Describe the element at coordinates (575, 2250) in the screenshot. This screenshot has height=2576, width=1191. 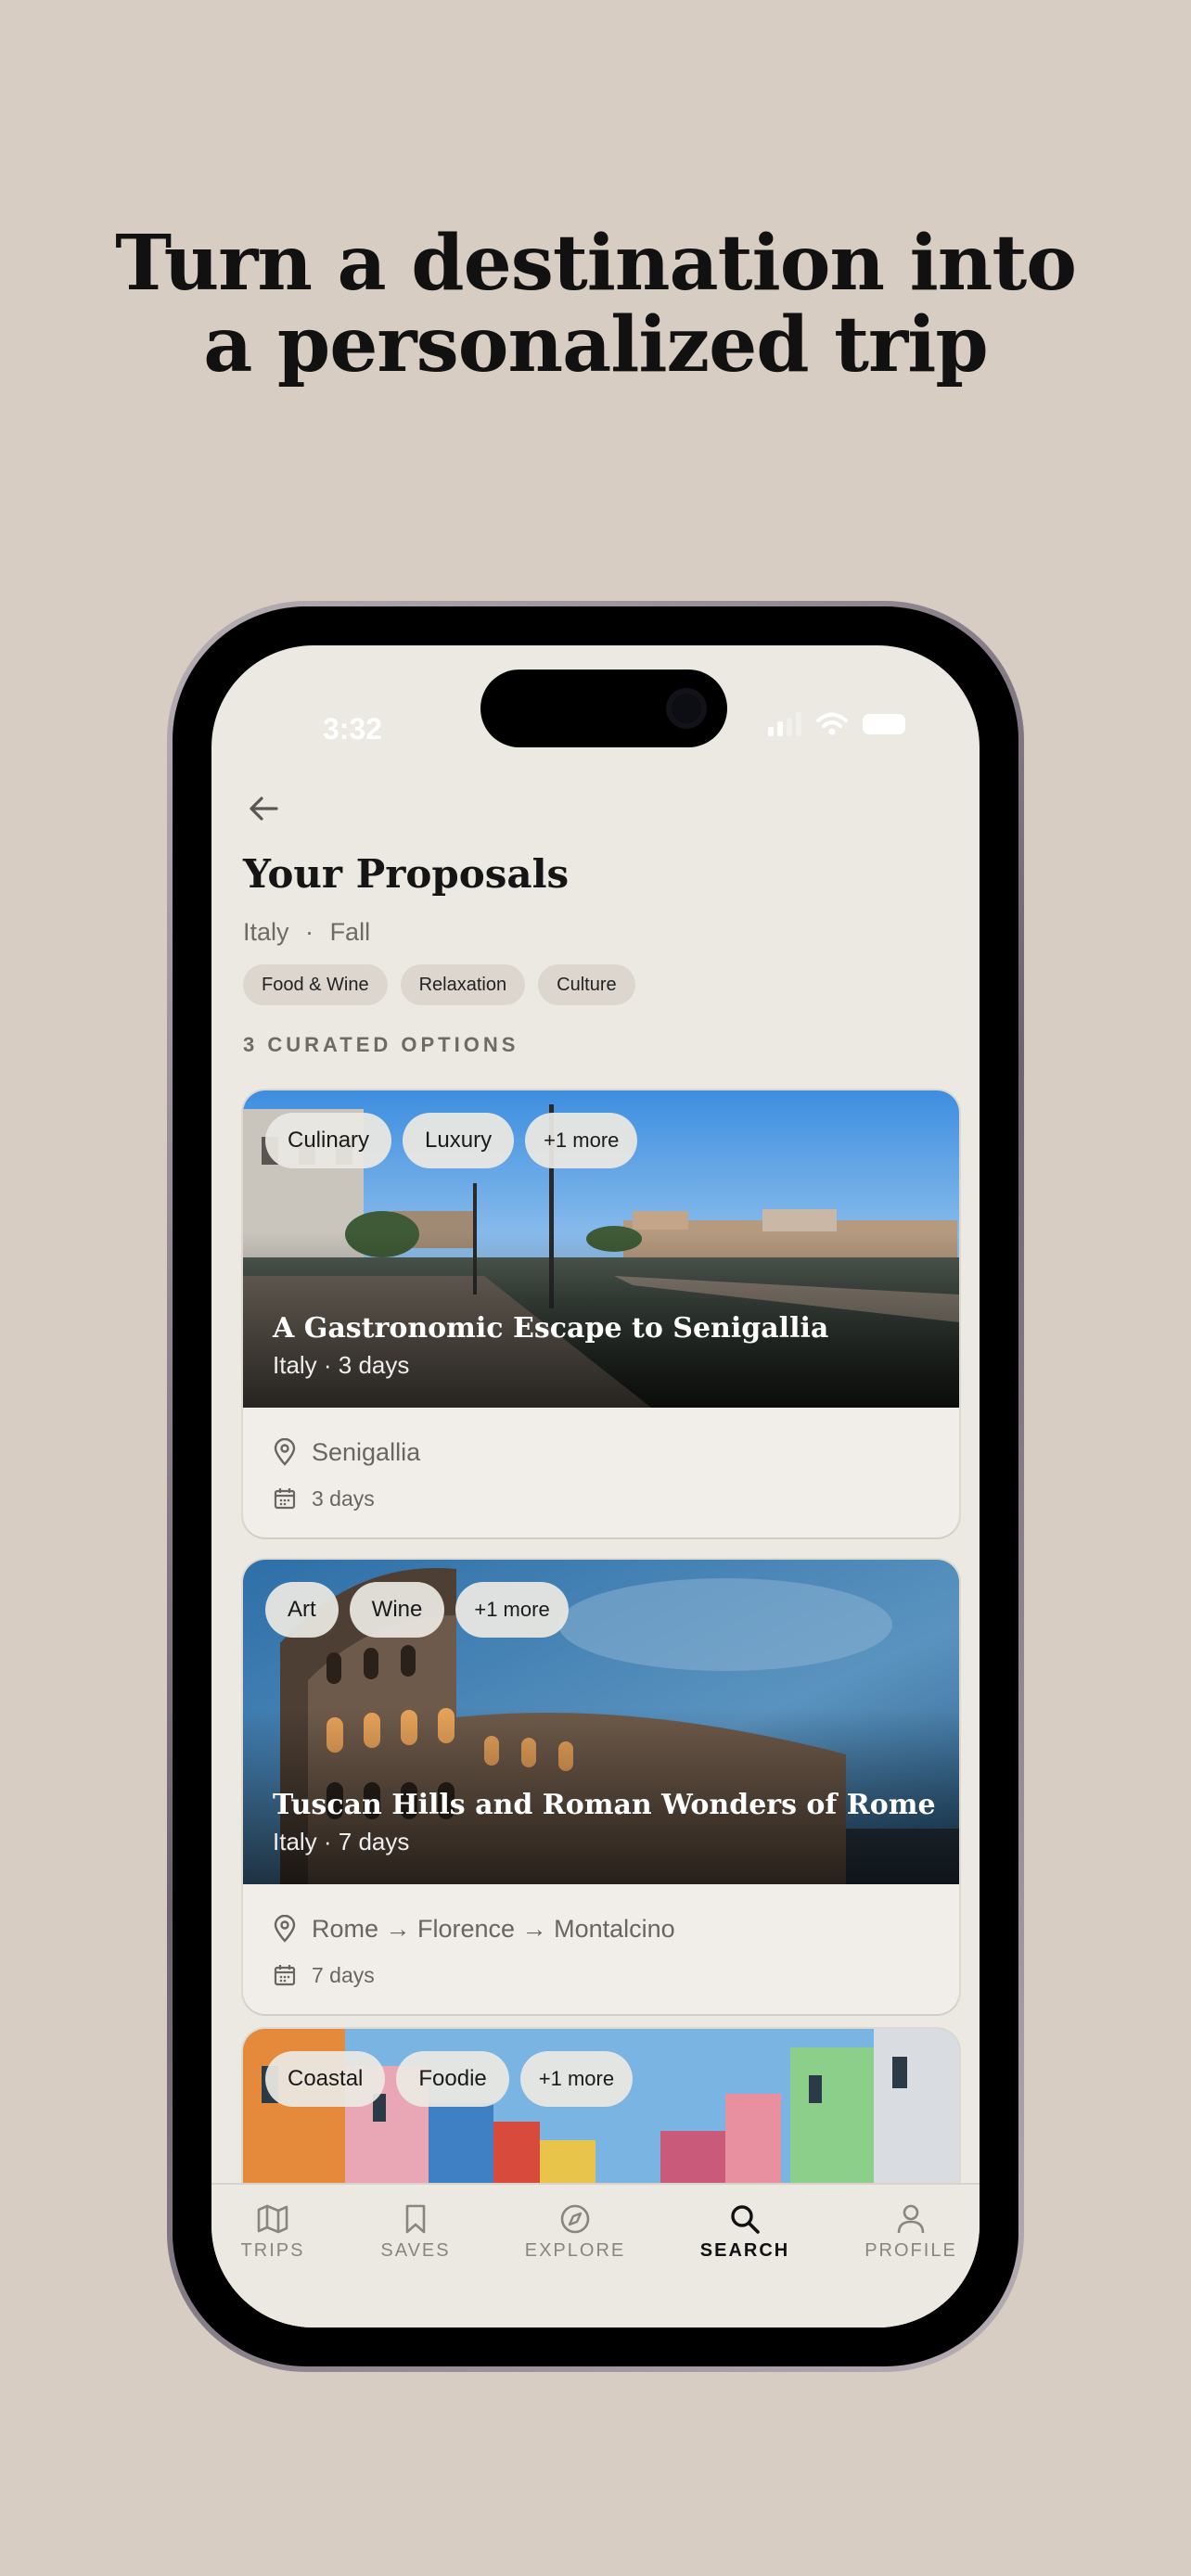
I see `tab-label: EXPLORE` at that location.